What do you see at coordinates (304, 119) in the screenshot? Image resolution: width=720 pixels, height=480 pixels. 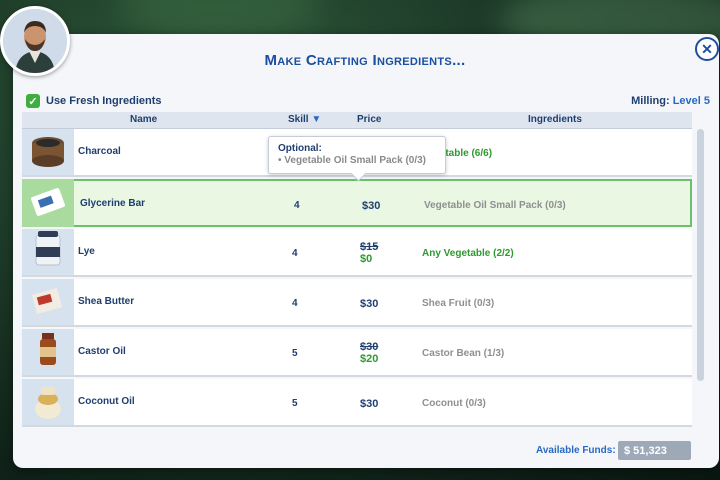 I see `column-skill: Skill ▼` at bounding box center [304, 119].